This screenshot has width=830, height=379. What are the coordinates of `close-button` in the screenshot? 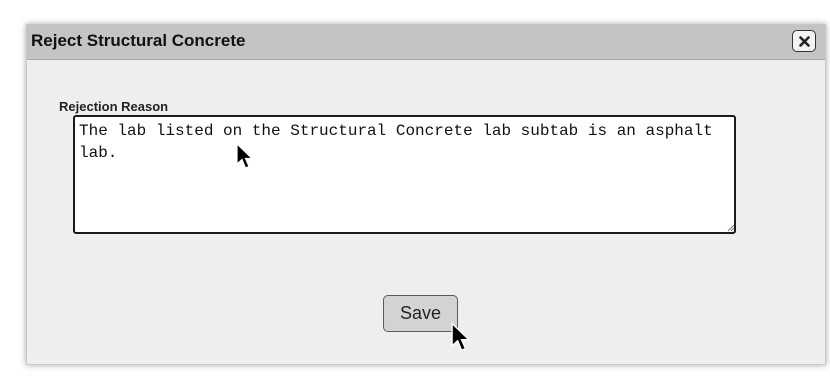 It's located at (804, 41).